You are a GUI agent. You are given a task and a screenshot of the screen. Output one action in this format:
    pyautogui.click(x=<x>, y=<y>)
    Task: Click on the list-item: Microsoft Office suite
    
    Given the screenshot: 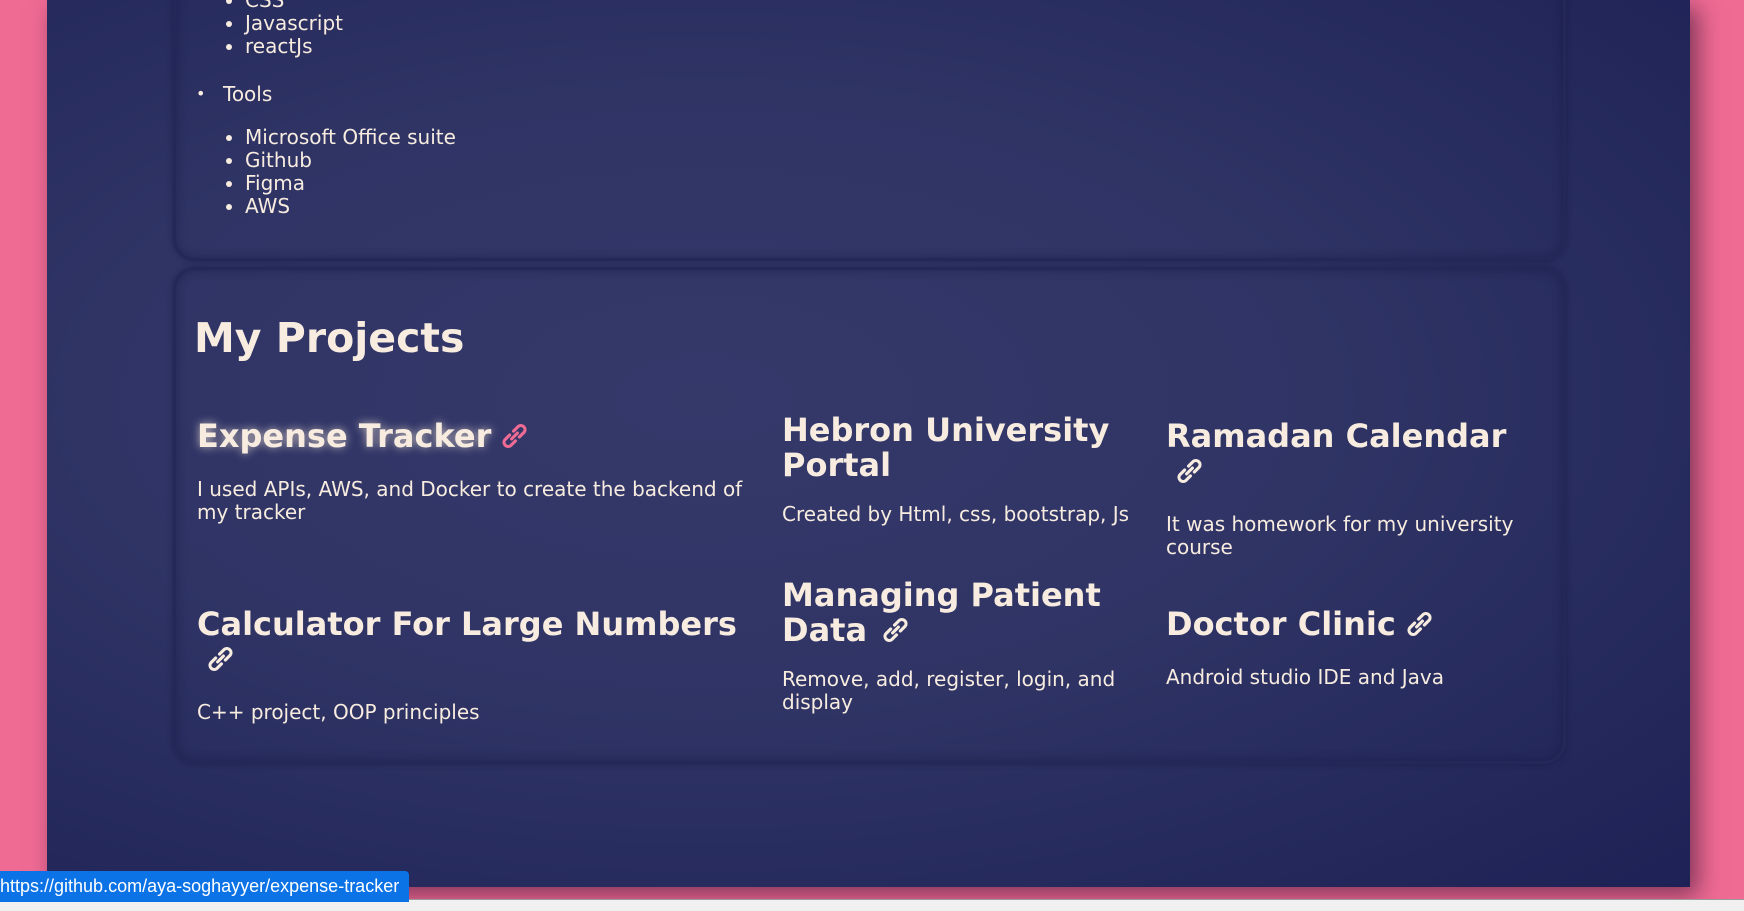 What is the action you would take?
    pyautogui.click(x=350, y=137)
    